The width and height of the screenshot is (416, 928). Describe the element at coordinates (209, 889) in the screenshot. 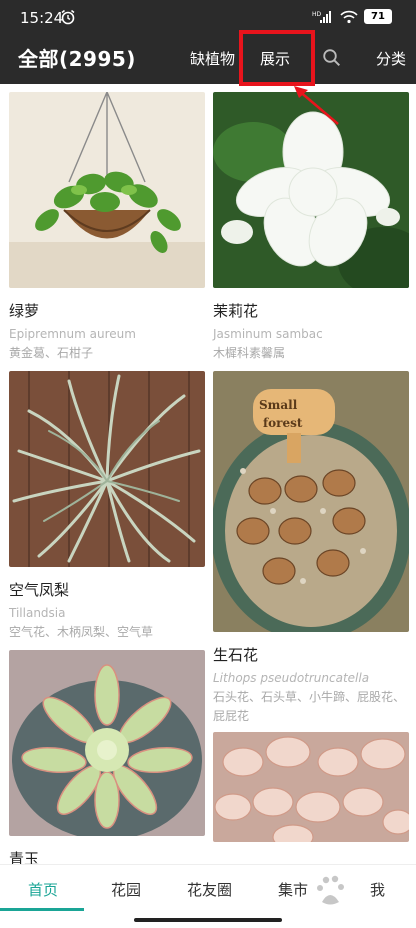

I see `tab-community: 花友圈` at that location.